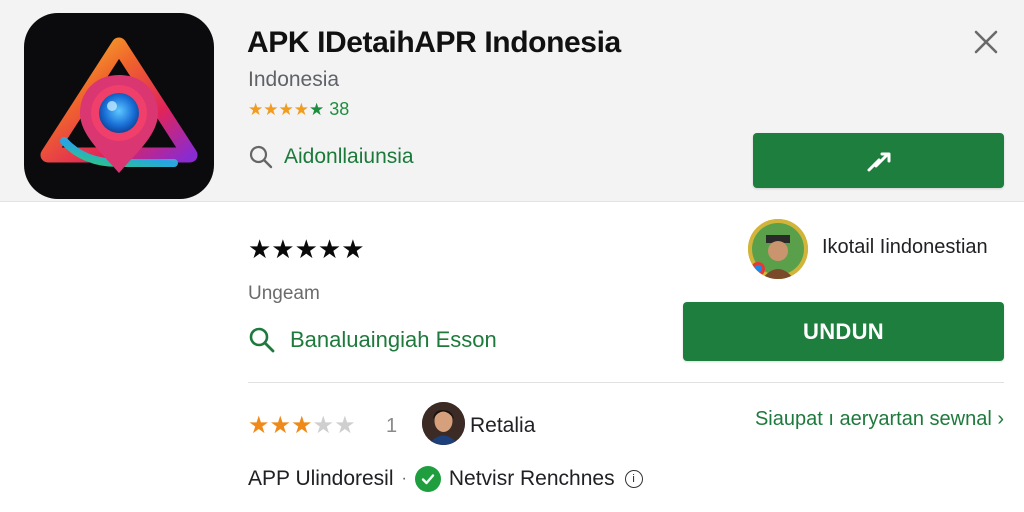  I want to click on see-more-link: Siaupat ı aeryartan sewnal ›, so click(879, 419).